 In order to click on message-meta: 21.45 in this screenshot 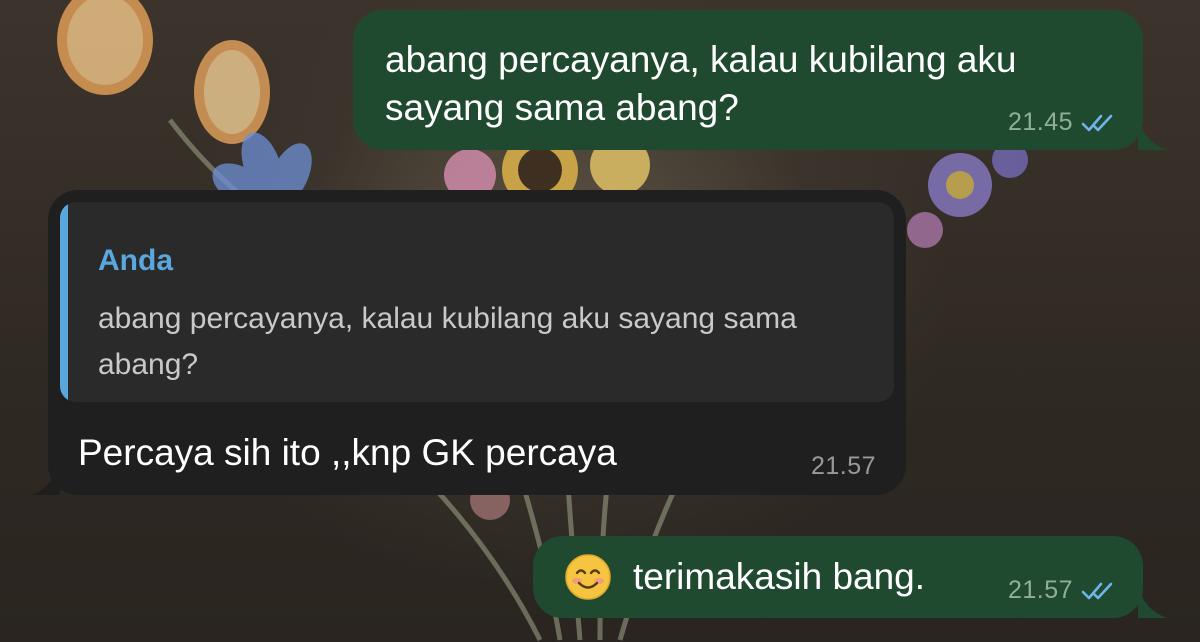, I will do `click(1061, 122)`.